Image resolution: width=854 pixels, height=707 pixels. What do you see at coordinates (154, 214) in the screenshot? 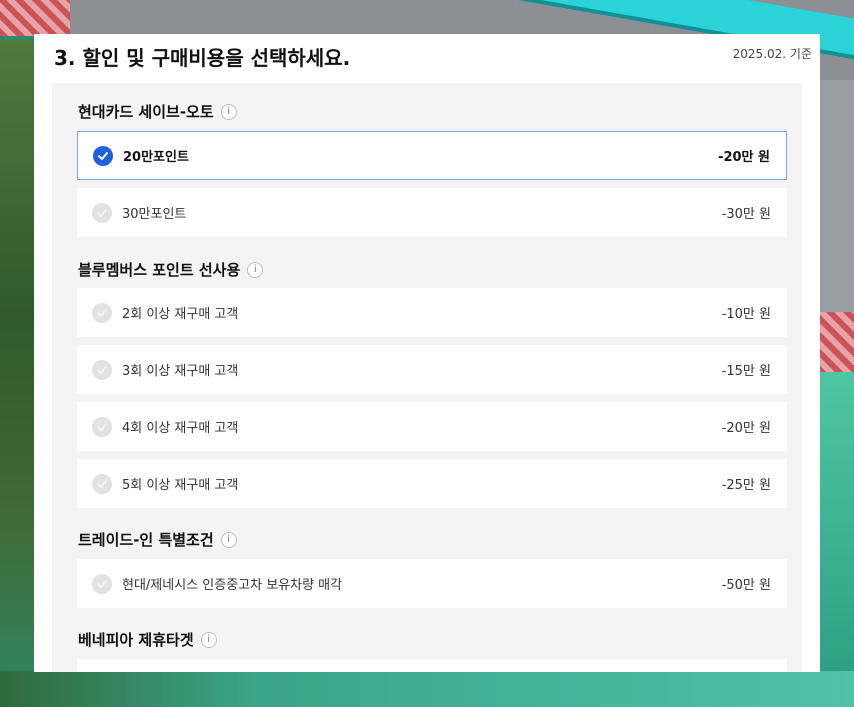
I see `option-label: 30만포인트` at bounding box center [154, 214].